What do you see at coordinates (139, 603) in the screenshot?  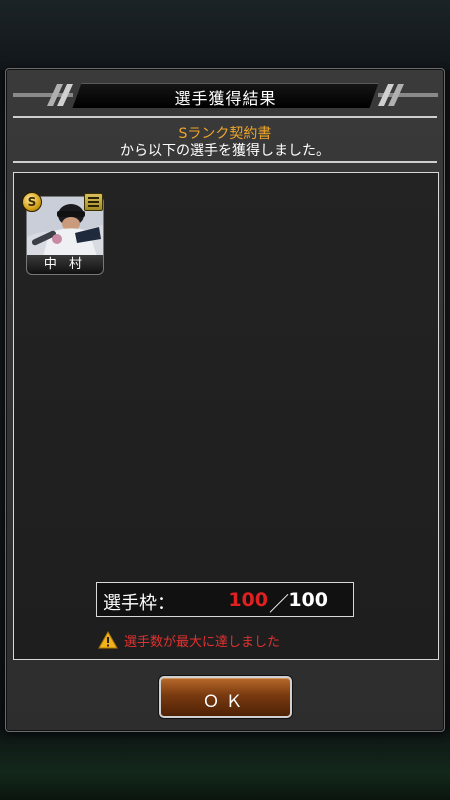 I see `roster-slots-label: 選手枠：` at bounding box center [139, 603].